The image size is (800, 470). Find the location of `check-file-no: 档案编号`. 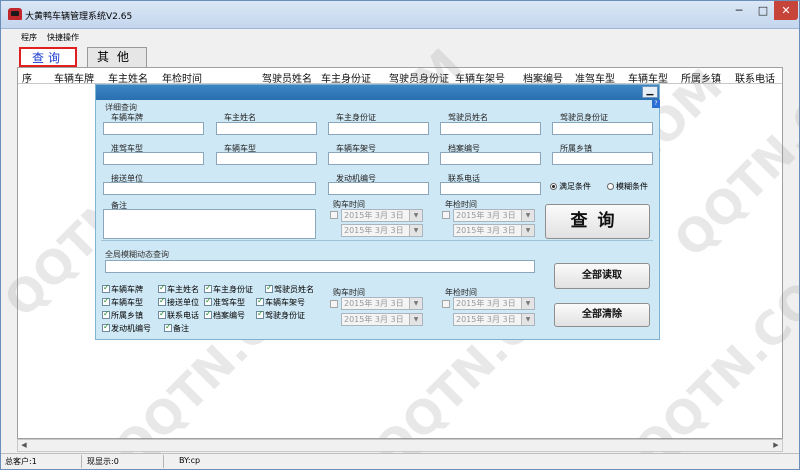

check-file-no: 档案编号 is located at coordinates (224, 315).